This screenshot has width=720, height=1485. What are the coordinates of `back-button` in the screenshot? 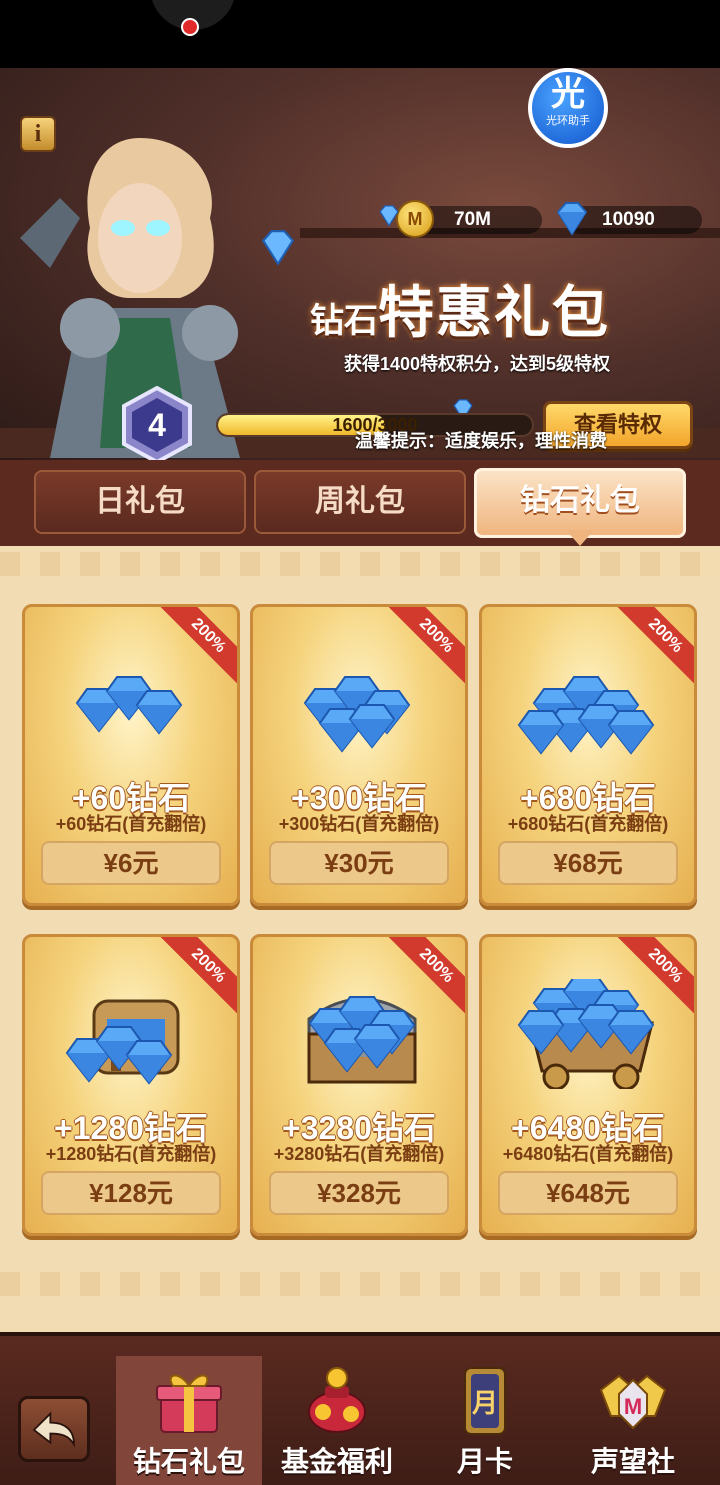 It's located at (54, 1429).